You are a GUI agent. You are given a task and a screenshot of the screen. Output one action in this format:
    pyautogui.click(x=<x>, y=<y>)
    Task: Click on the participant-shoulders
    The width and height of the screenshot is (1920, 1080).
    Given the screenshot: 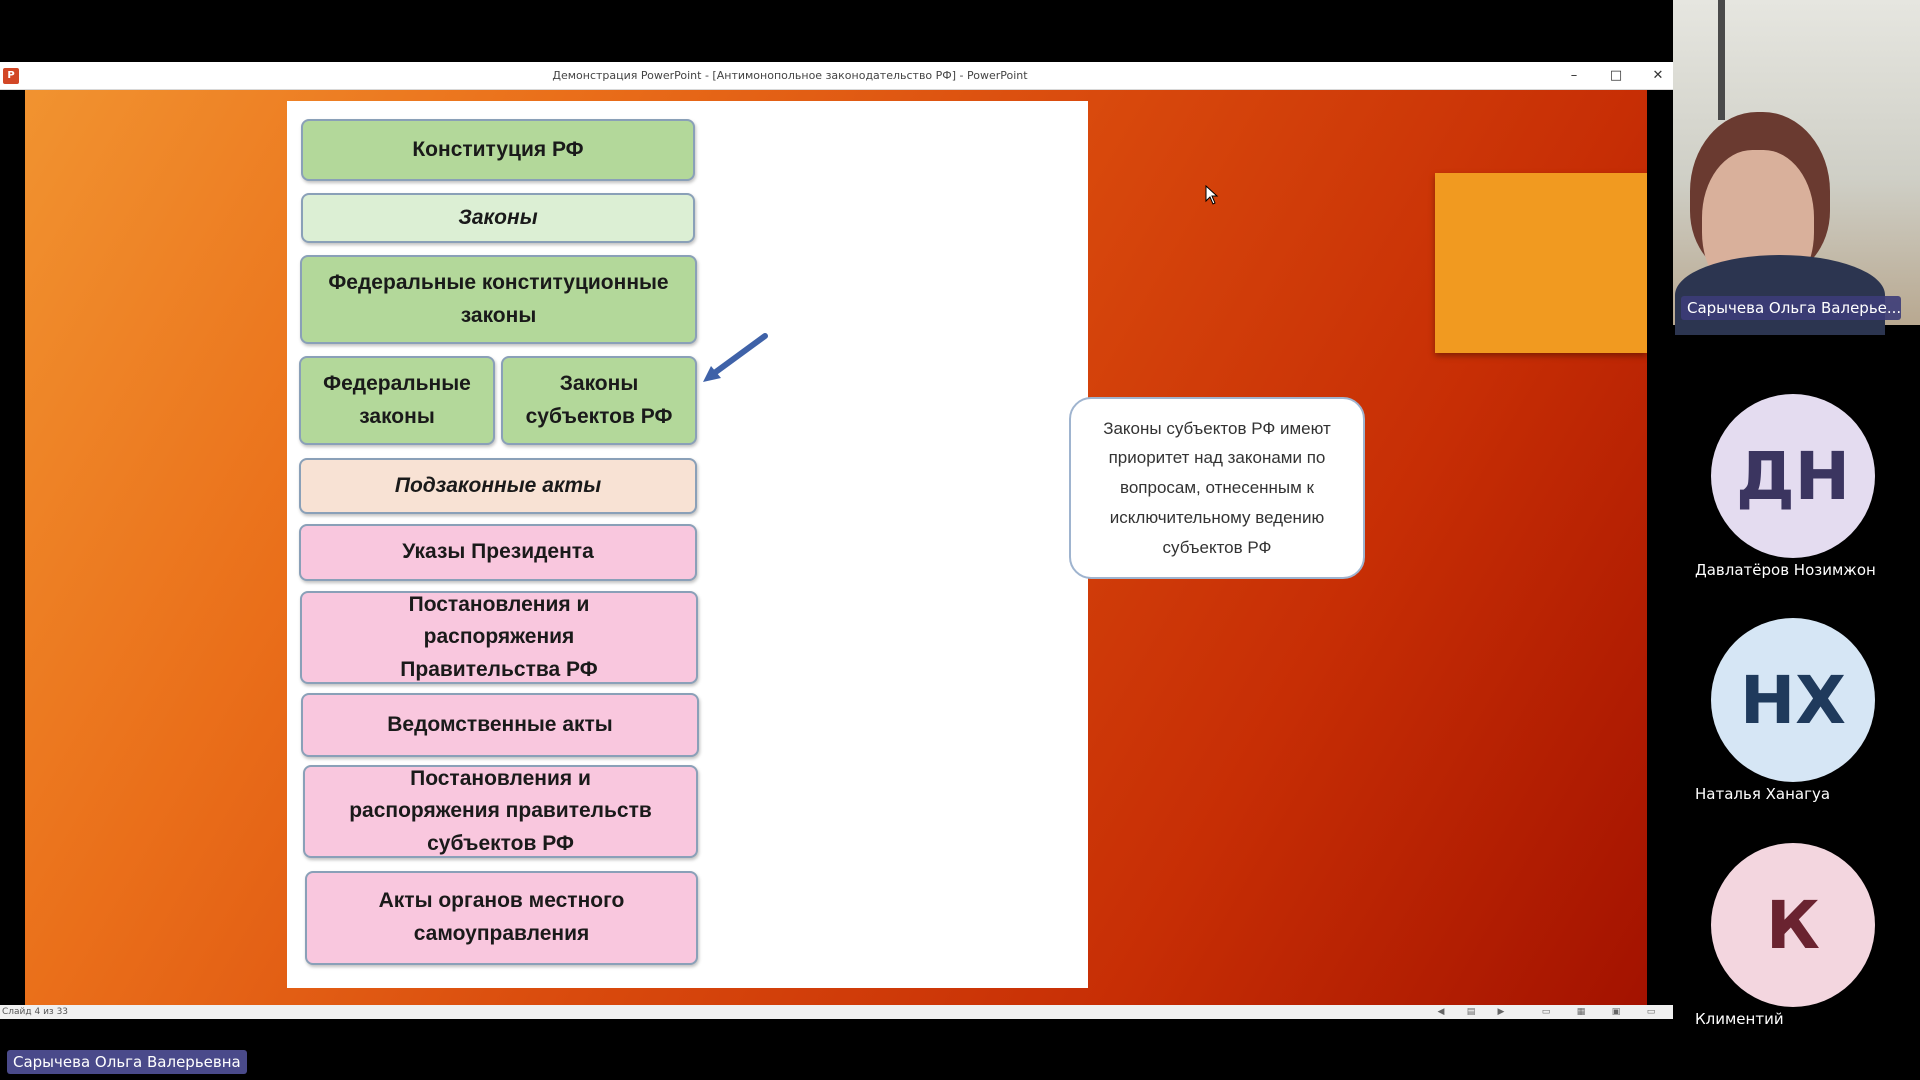 What is the action you would take?
    pyautogui.click(x=1780, y=295)
    